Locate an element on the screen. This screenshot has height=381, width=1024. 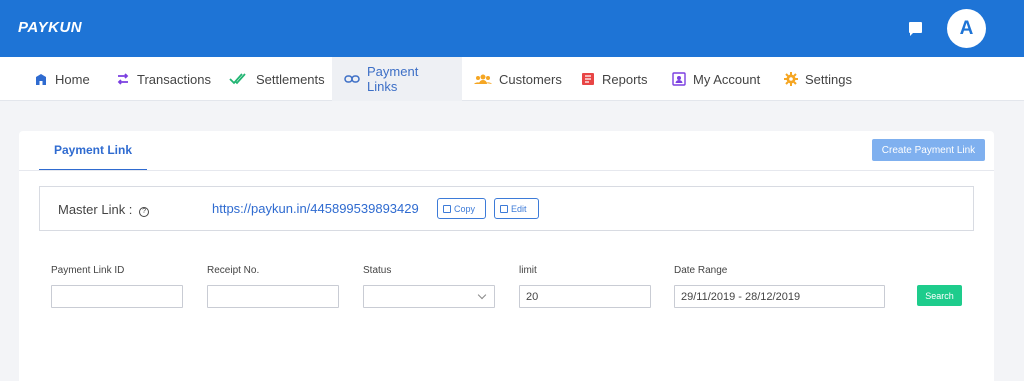
paykun-logo: PAYKUN is located at coordinates (50, 27).